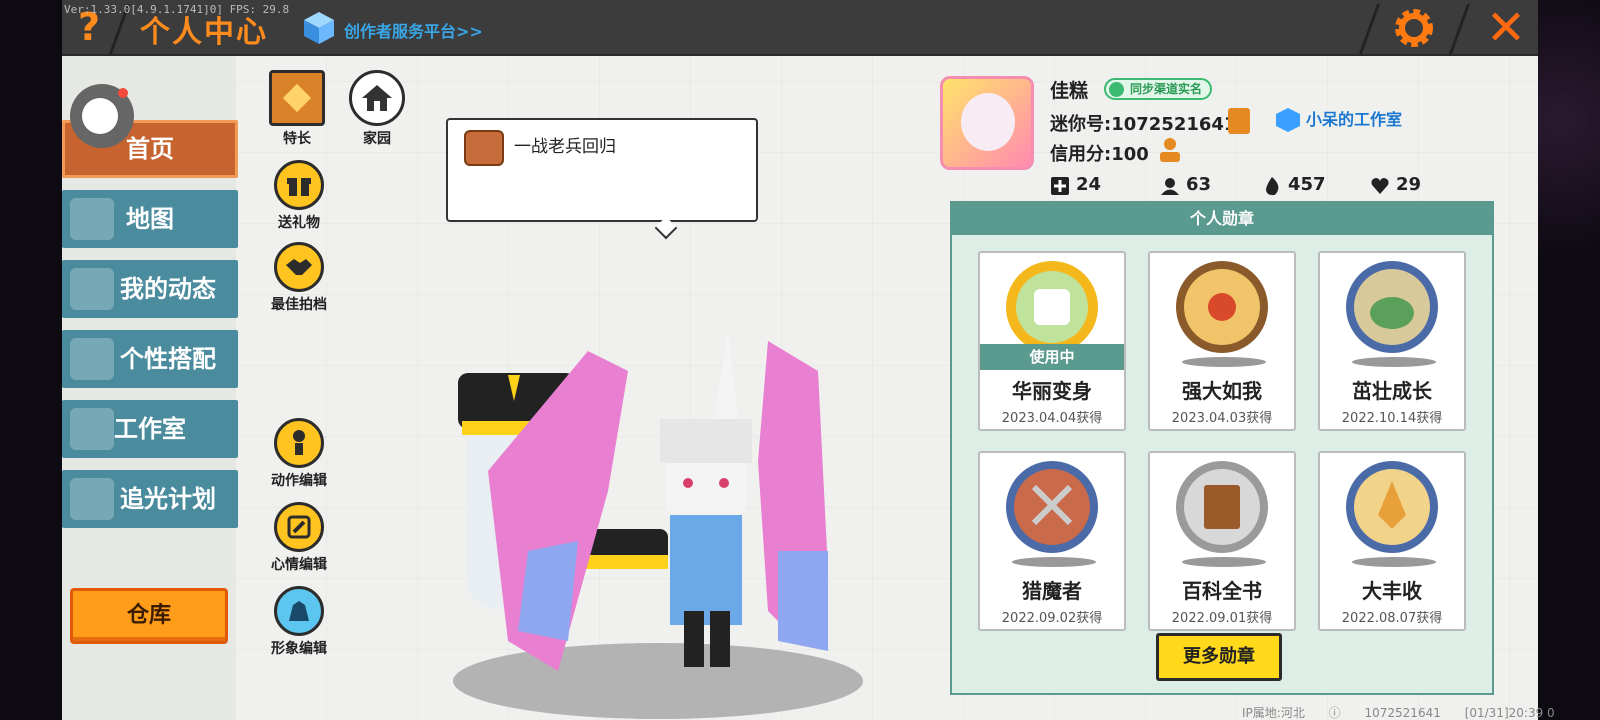  I want to click on user-name: 佳糕, so click(1069, 91).